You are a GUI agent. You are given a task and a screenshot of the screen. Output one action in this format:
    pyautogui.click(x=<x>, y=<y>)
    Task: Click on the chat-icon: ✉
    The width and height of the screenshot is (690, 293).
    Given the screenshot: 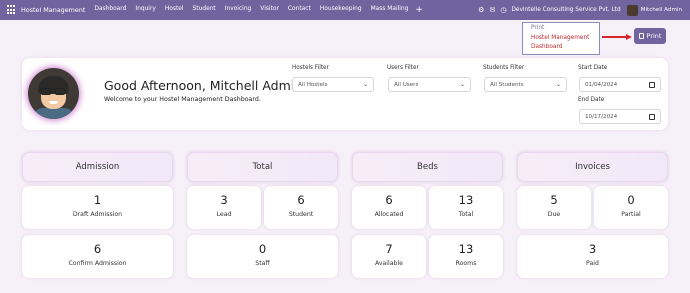 What is the action you would take?
    pyautogui.click(x=492, y=10)
    